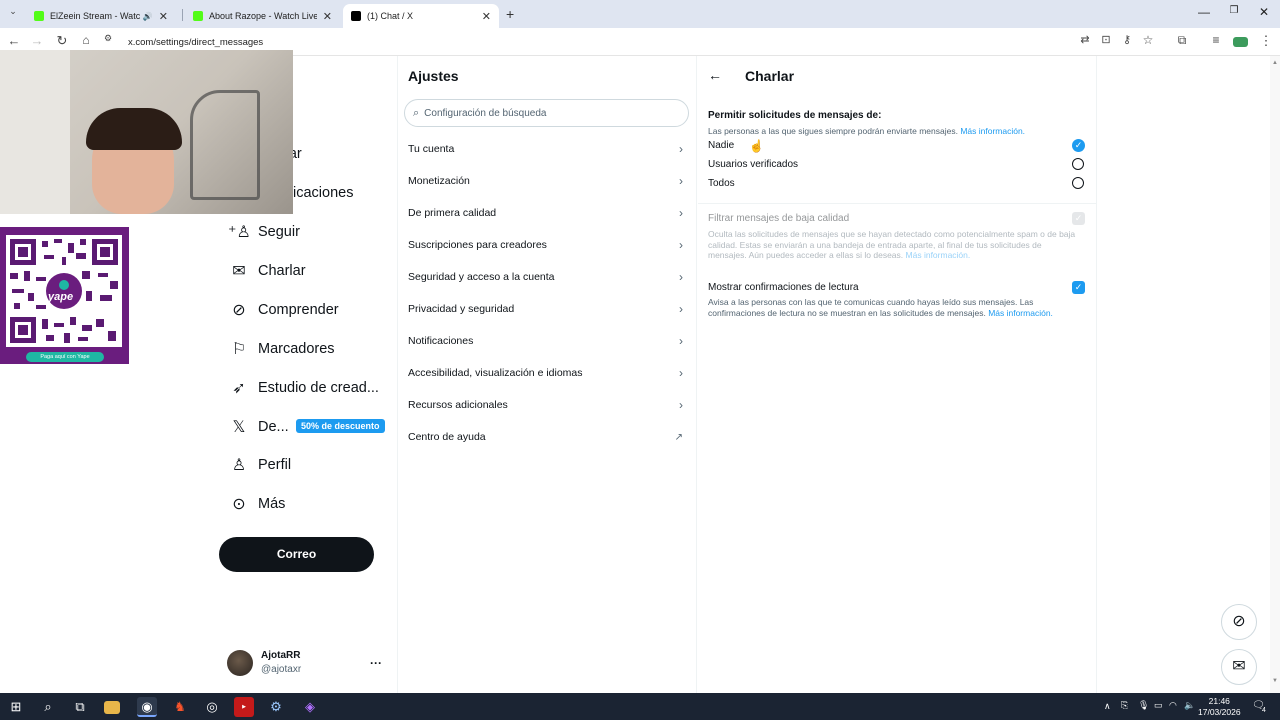  I want to click on taskbar-search-icon: ⌕, so click(48, 707).